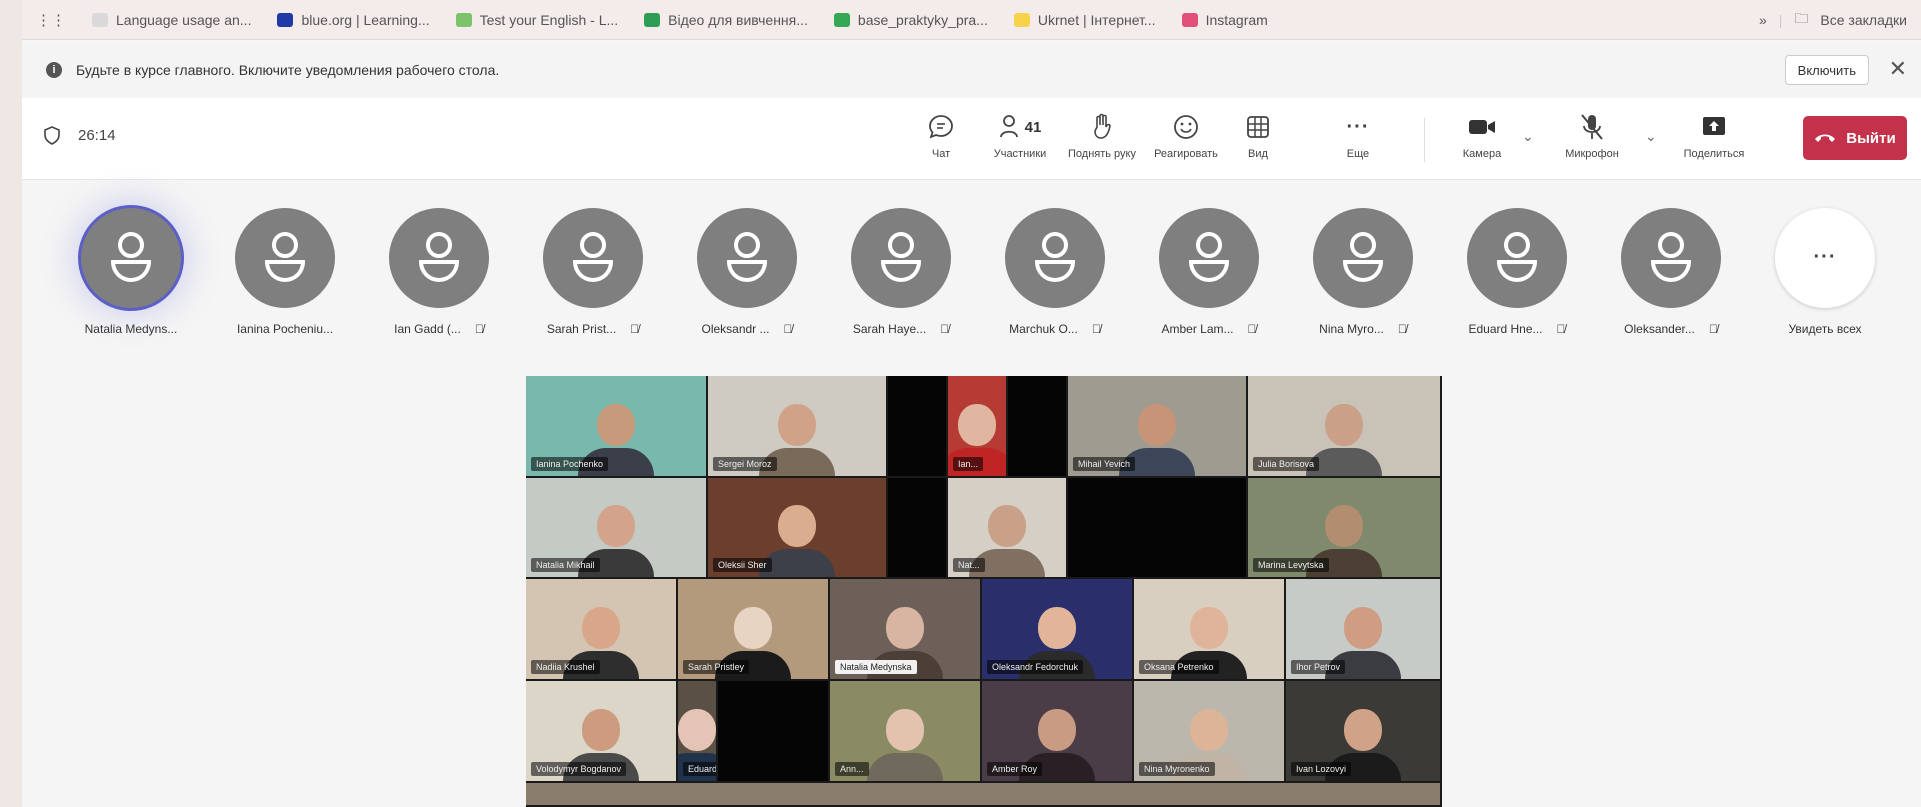 Image resolution: width=1921 pixels, height=807 pixels. What do you see at coordinates (601, 731) in the screenshot?
I see `video-tile: Volodymyr Bogdanov` at bounding box center [601, 731].